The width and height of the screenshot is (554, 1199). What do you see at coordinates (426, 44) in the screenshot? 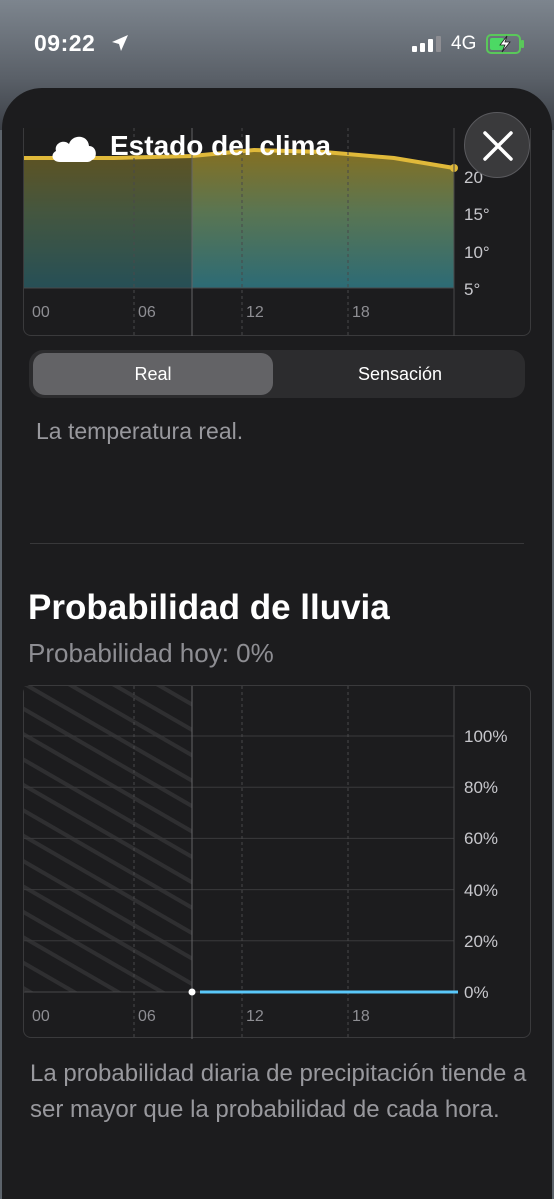
I see `signal-bars-icon` at bounding box center [426, 44].